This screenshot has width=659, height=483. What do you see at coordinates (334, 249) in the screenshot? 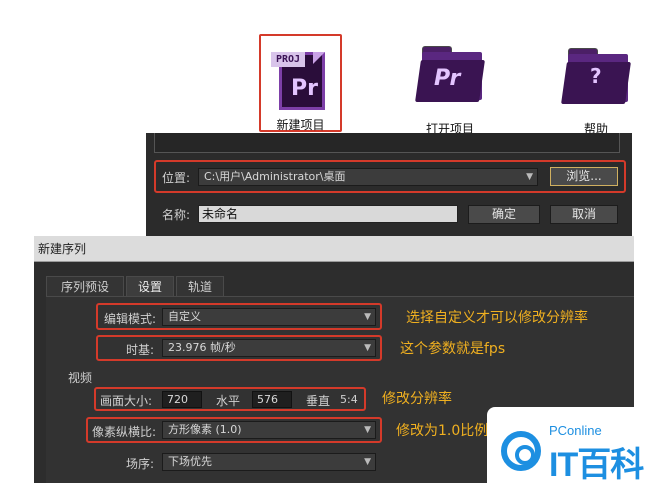
I see `dialog-title: 新建序列` at bounding box center [334, 249].